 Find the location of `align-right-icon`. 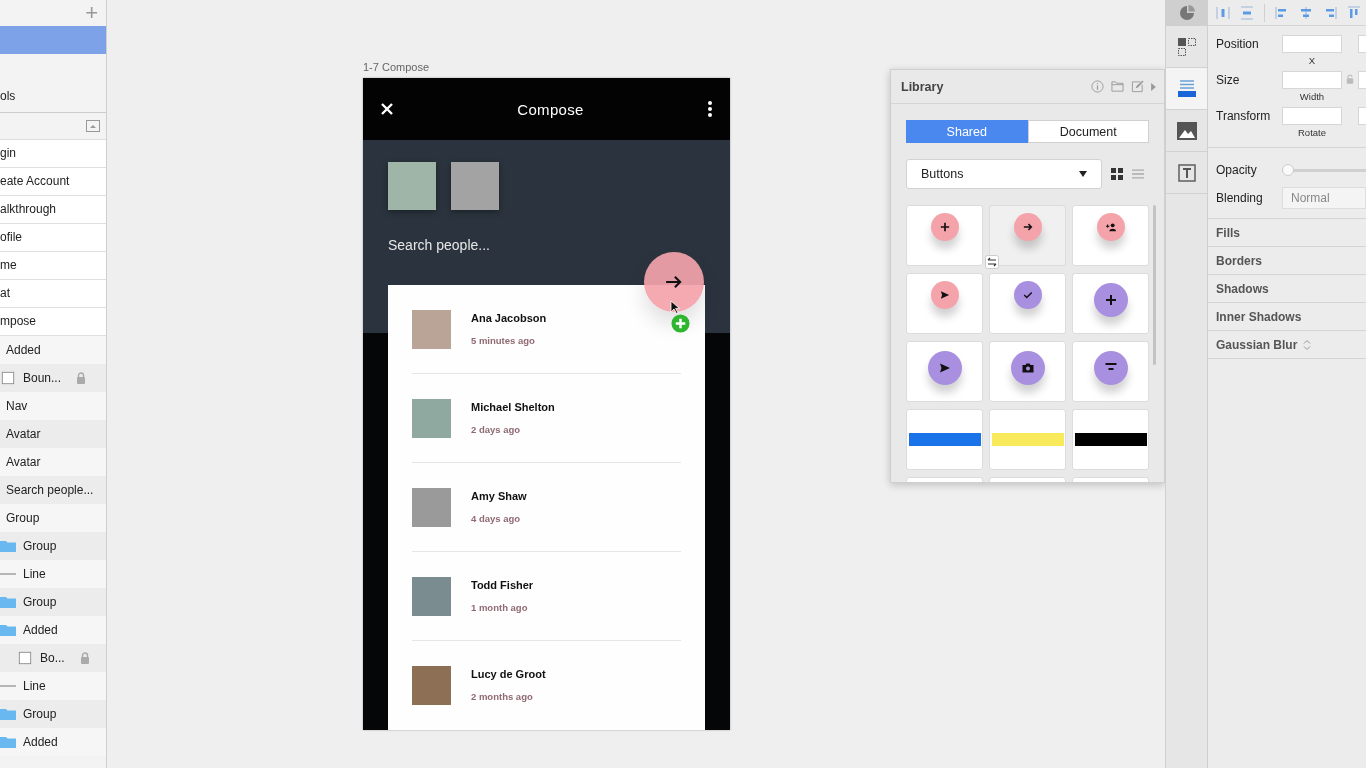

align-right-icon is located at coordinates (1330, 12).